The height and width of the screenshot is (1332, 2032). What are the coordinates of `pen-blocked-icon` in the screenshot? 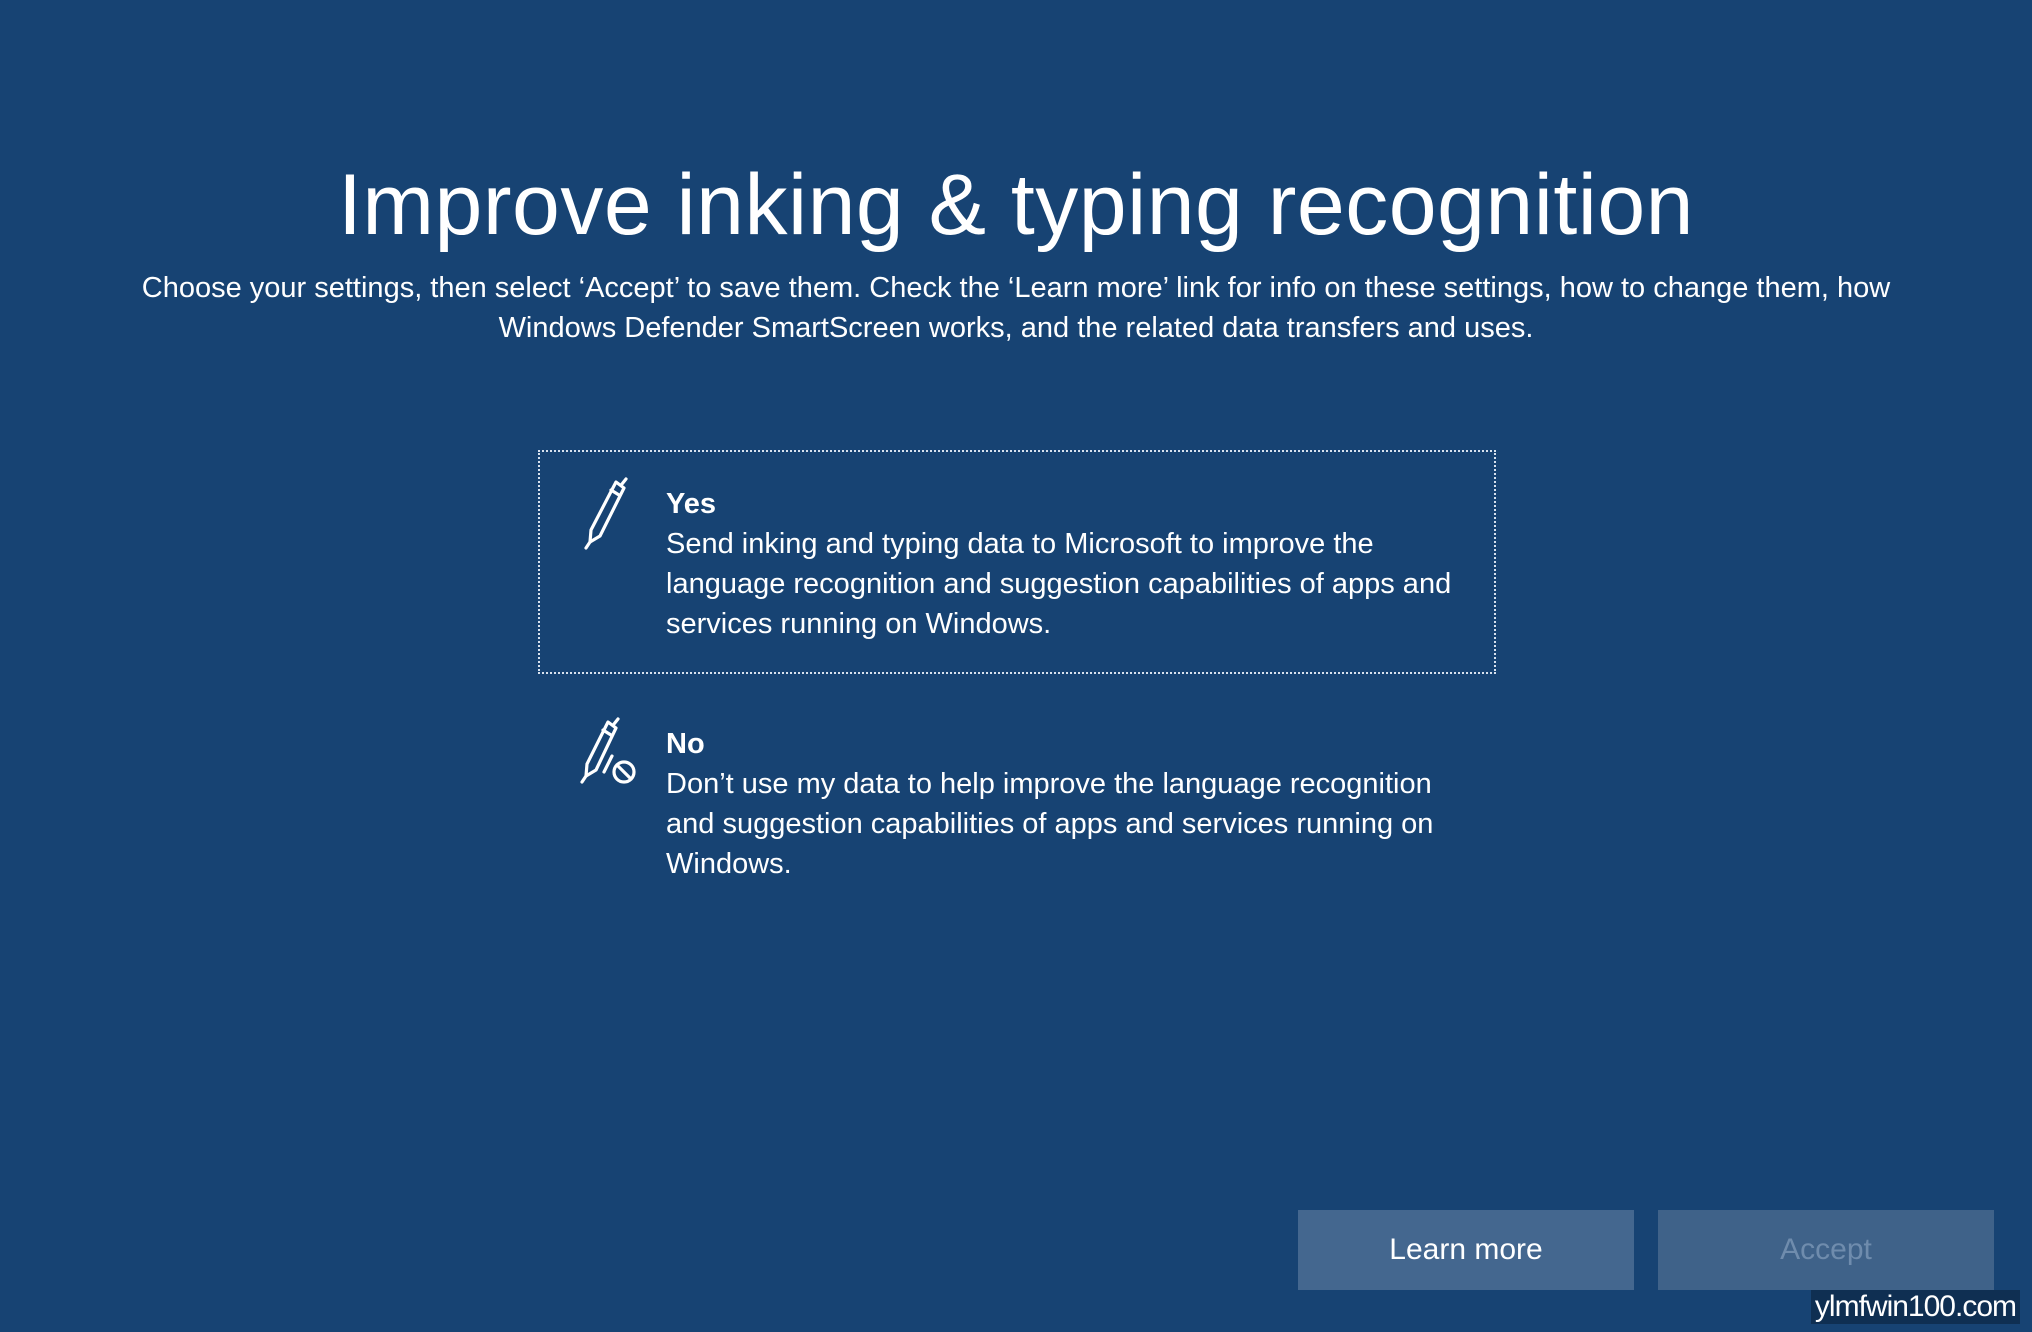 It's located at (609, 753).